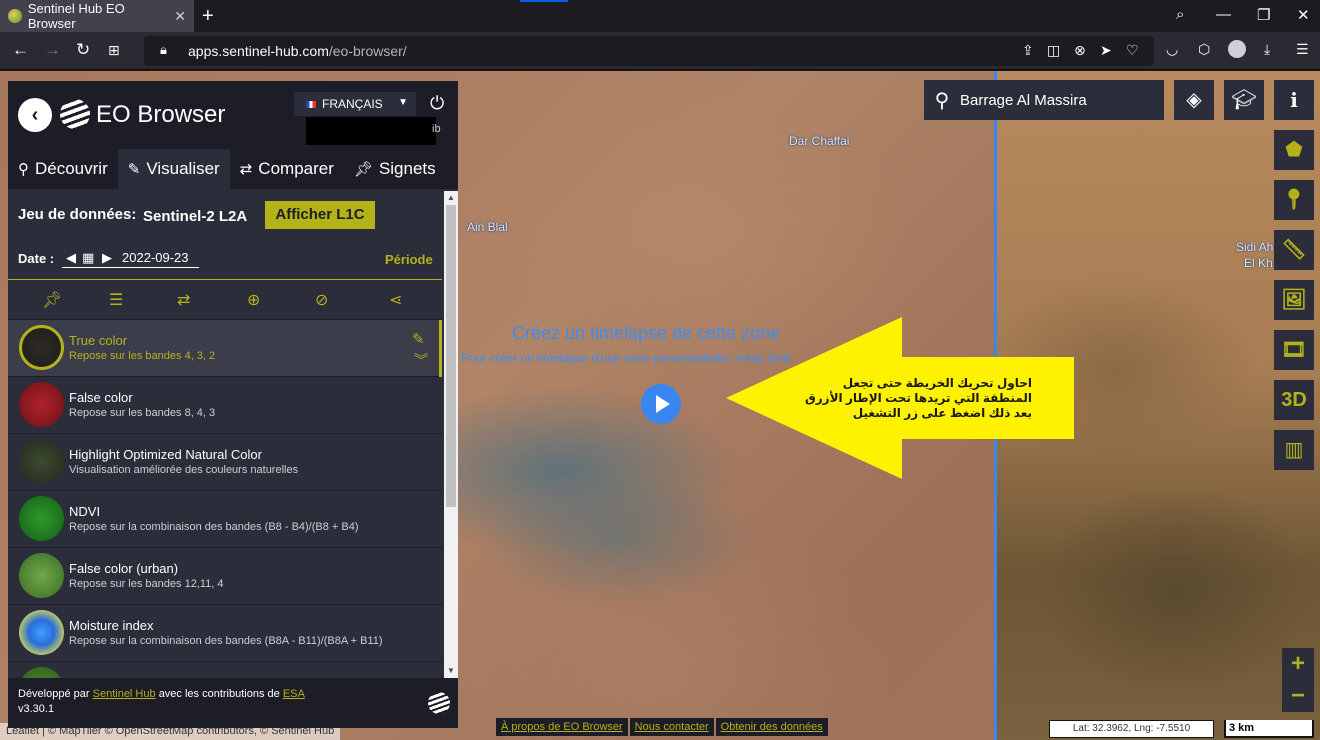  I want to click on film-icon: 🎞︎, so click(1294, 350).